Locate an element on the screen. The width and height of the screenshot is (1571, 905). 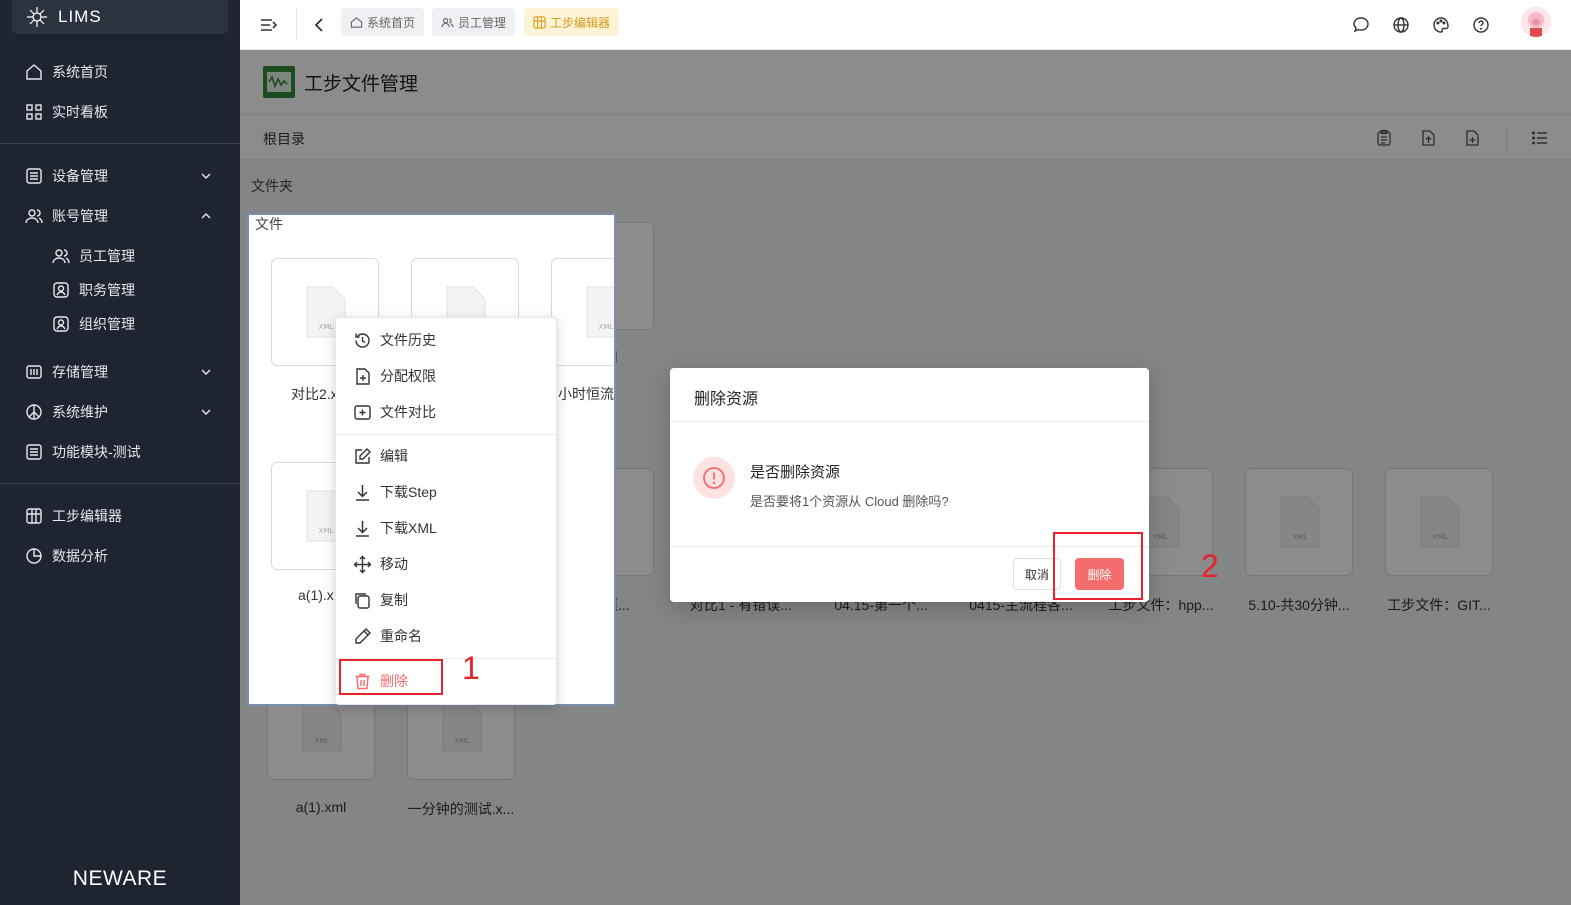
sidebar-item-label: 设备管理 is located at coordinates (80, 176).